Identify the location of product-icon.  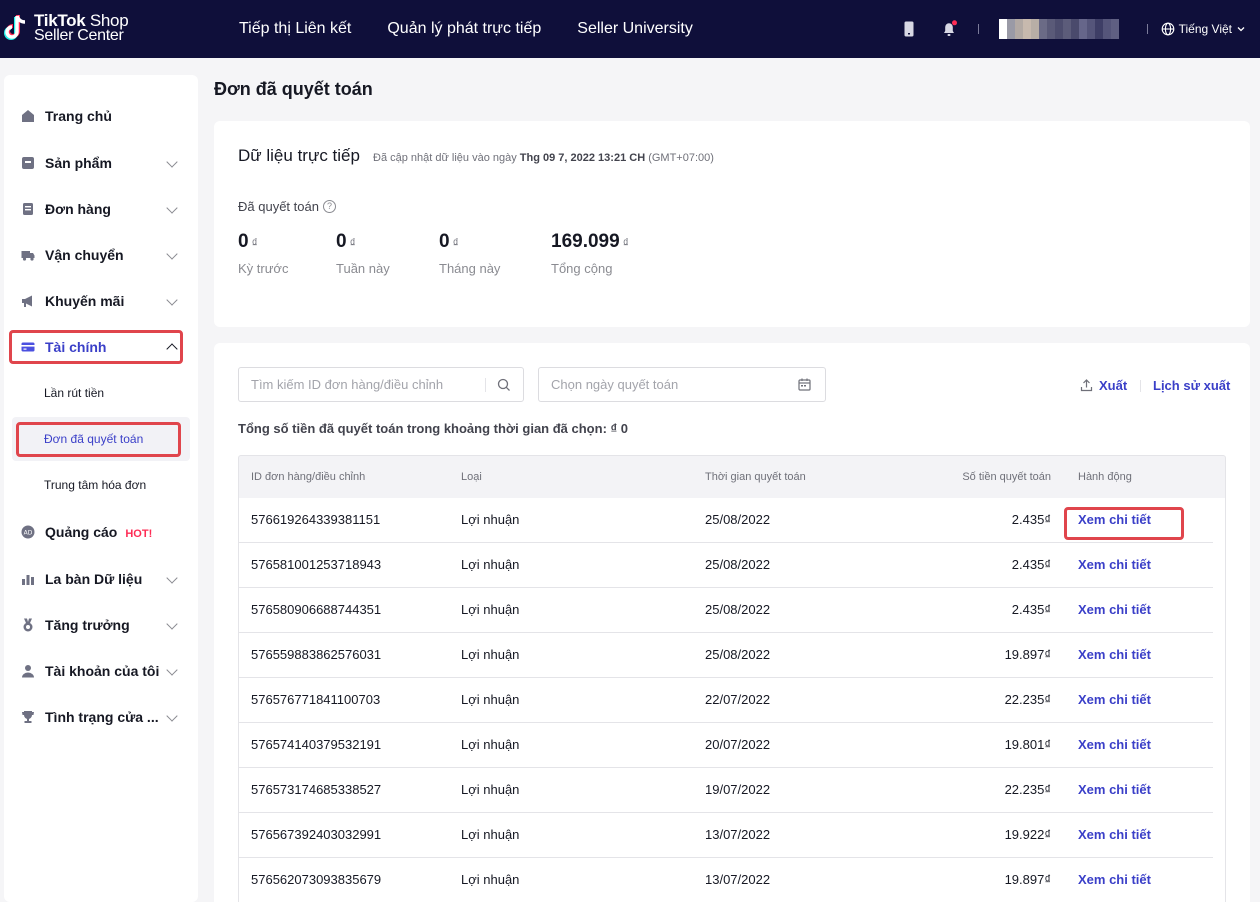
(28, 163).